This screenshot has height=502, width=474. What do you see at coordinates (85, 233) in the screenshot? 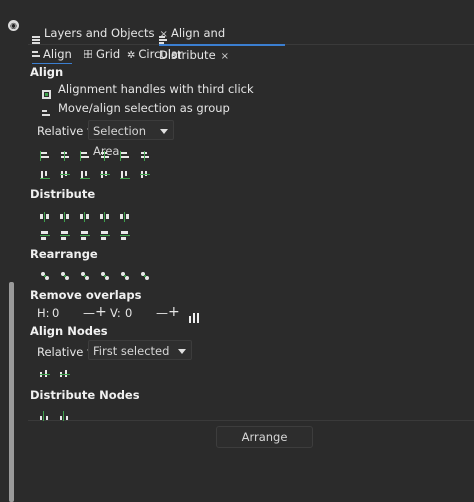
I see `distribute-bottom-icon` at bounding box center [85, 233].